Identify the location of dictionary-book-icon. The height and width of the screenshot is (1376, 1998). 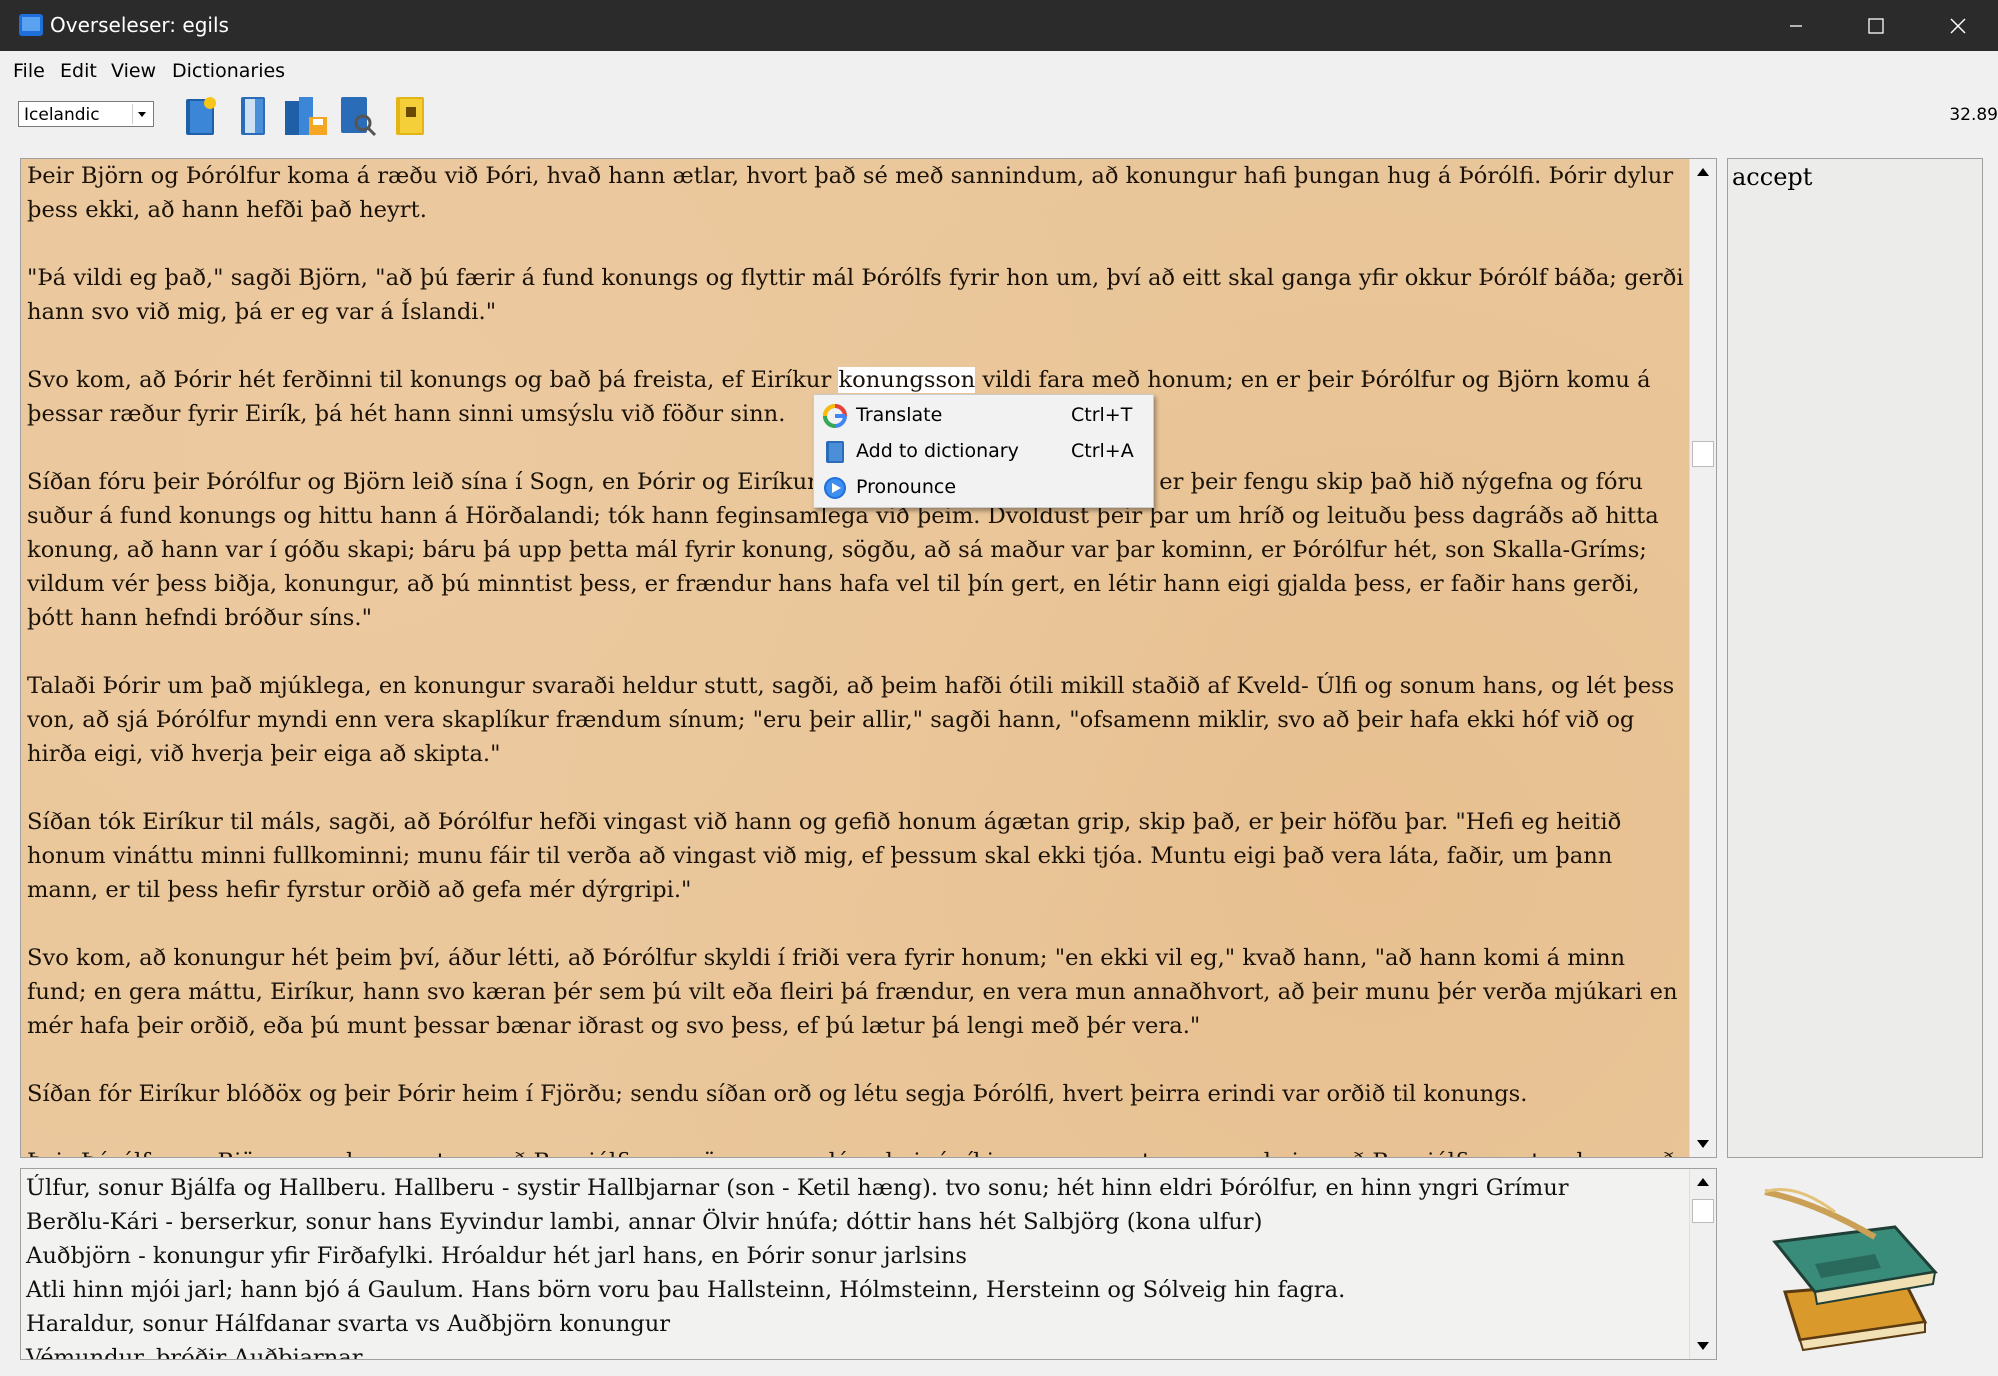
(410, 116).